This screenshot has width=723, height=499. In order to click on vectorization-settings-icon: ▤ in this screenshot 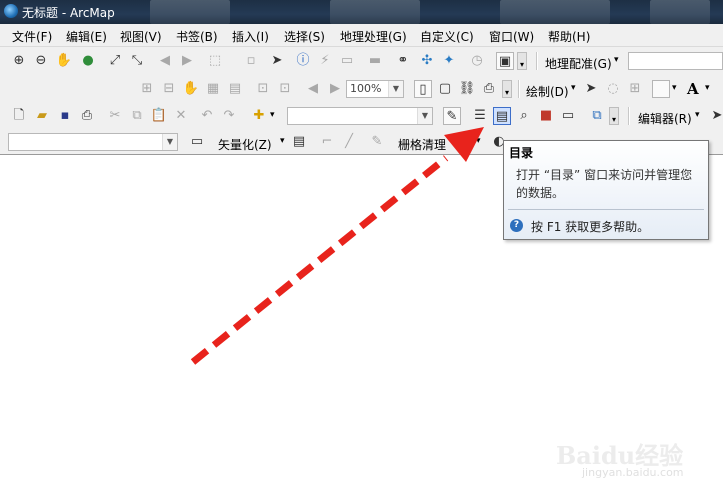, I will do `click(299, 142)`.